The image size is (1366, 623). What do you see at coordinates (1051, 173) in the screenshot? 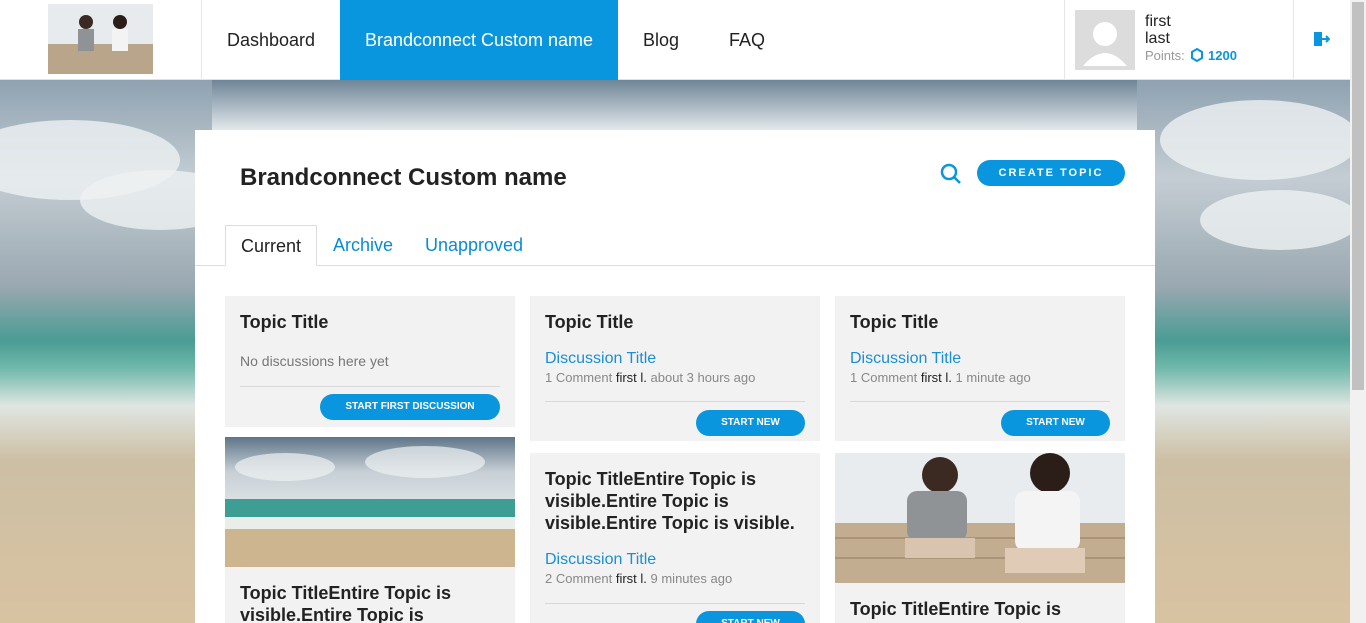
I see `create-topic-button: CREATE TOPIC` at bounding box center [1051, 173].